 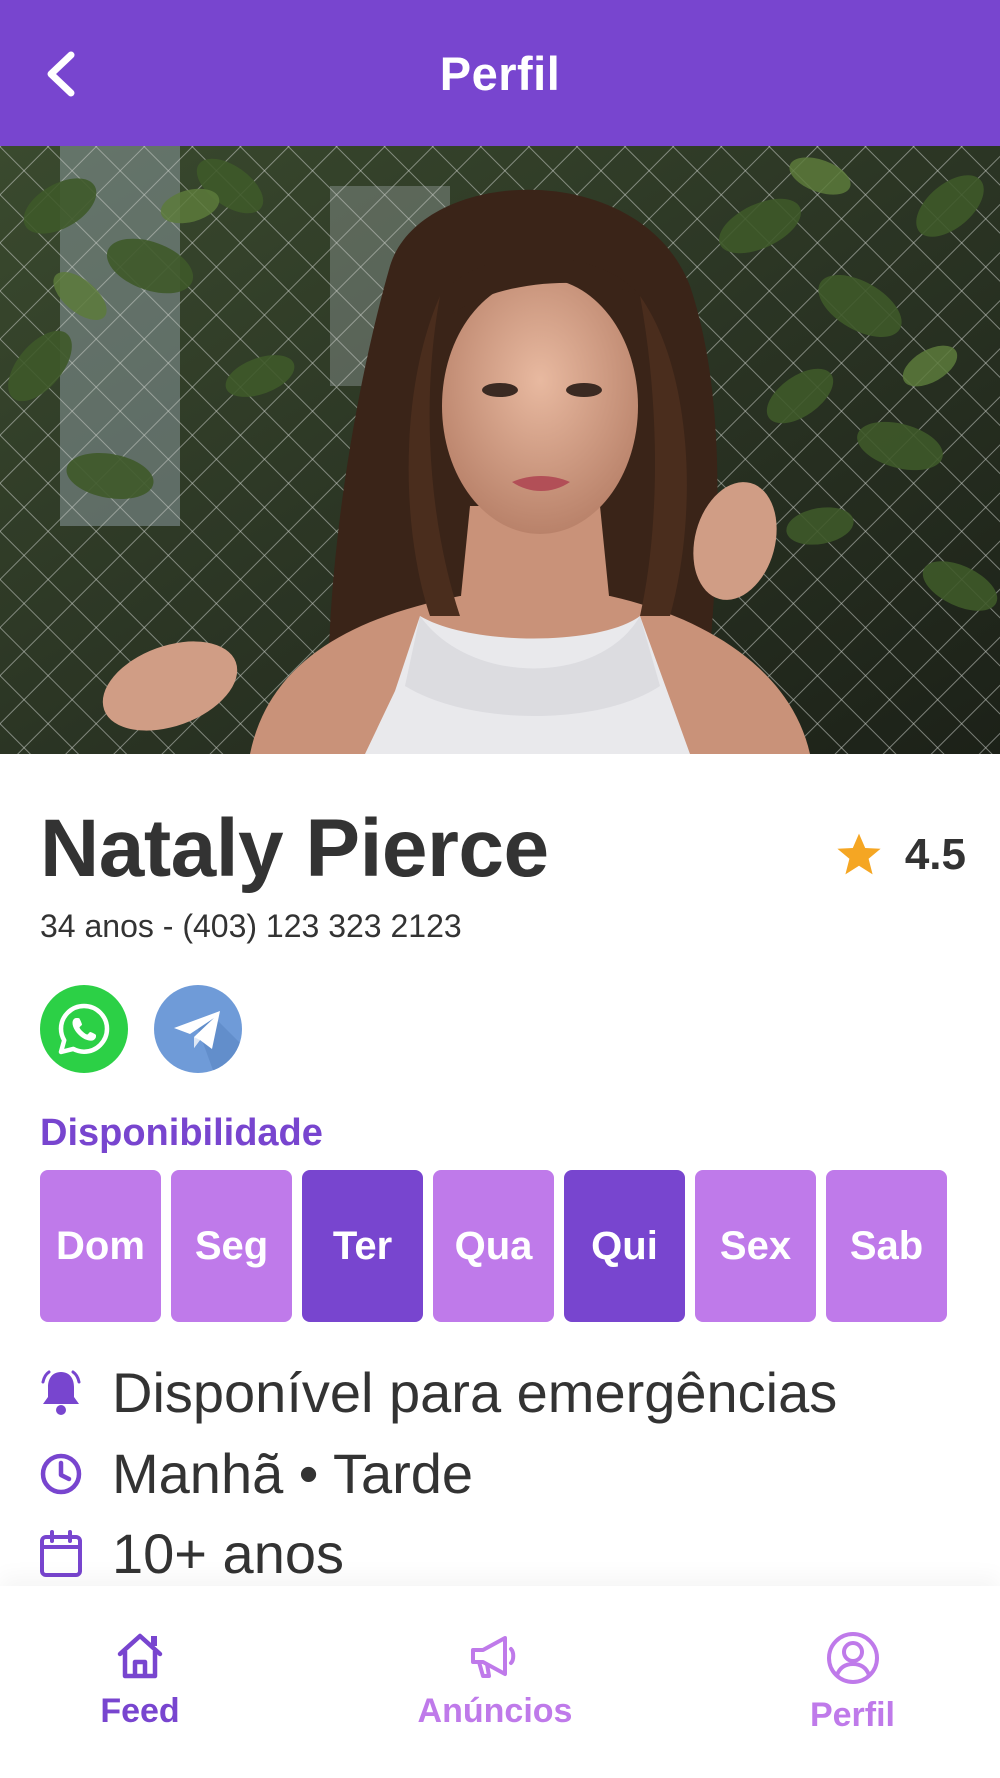 I want to click on chevron-left-icon, so click(x=61, y=74).